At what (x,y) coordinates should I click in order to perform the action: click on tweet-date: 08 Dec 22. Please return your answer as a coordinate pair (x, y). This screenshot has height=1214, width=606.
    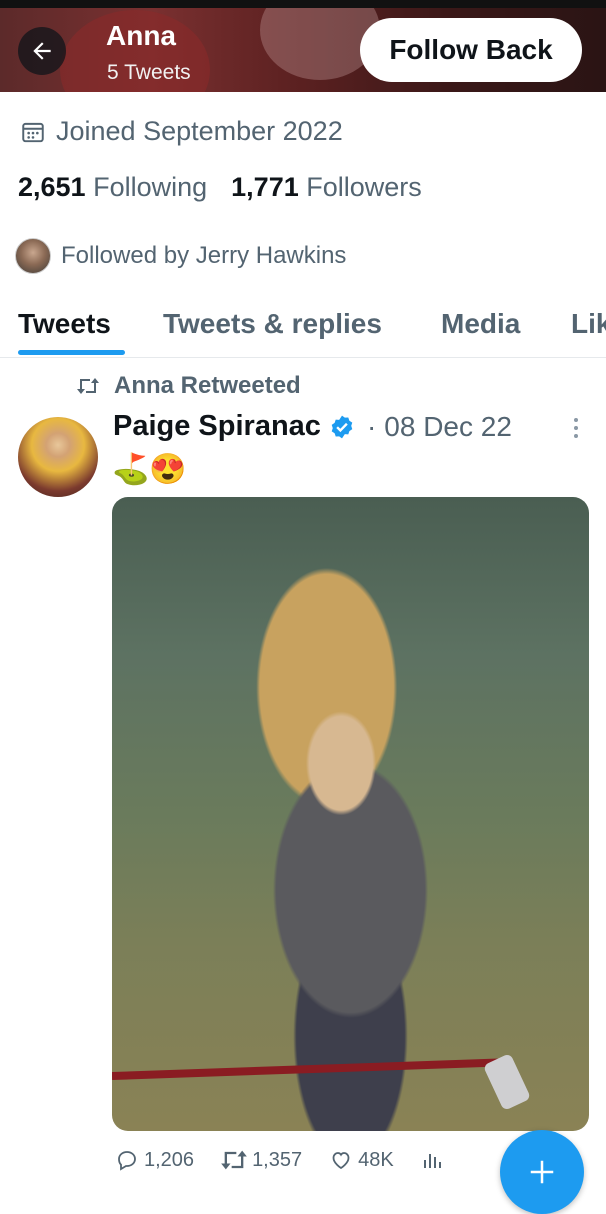
    Looking at the image, I should click on (448, 427).